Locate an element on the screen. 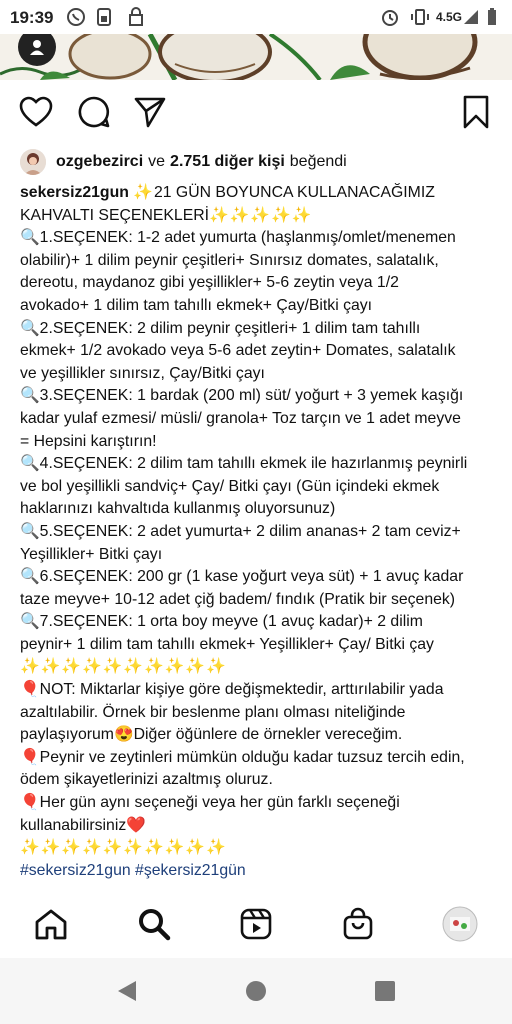 Image resolution: width=512 pixels, height=1024 pixels. likes-summary: ozgebezirci ve 2.751 diğer kişi beğendi is located at coordinates (261, 162).